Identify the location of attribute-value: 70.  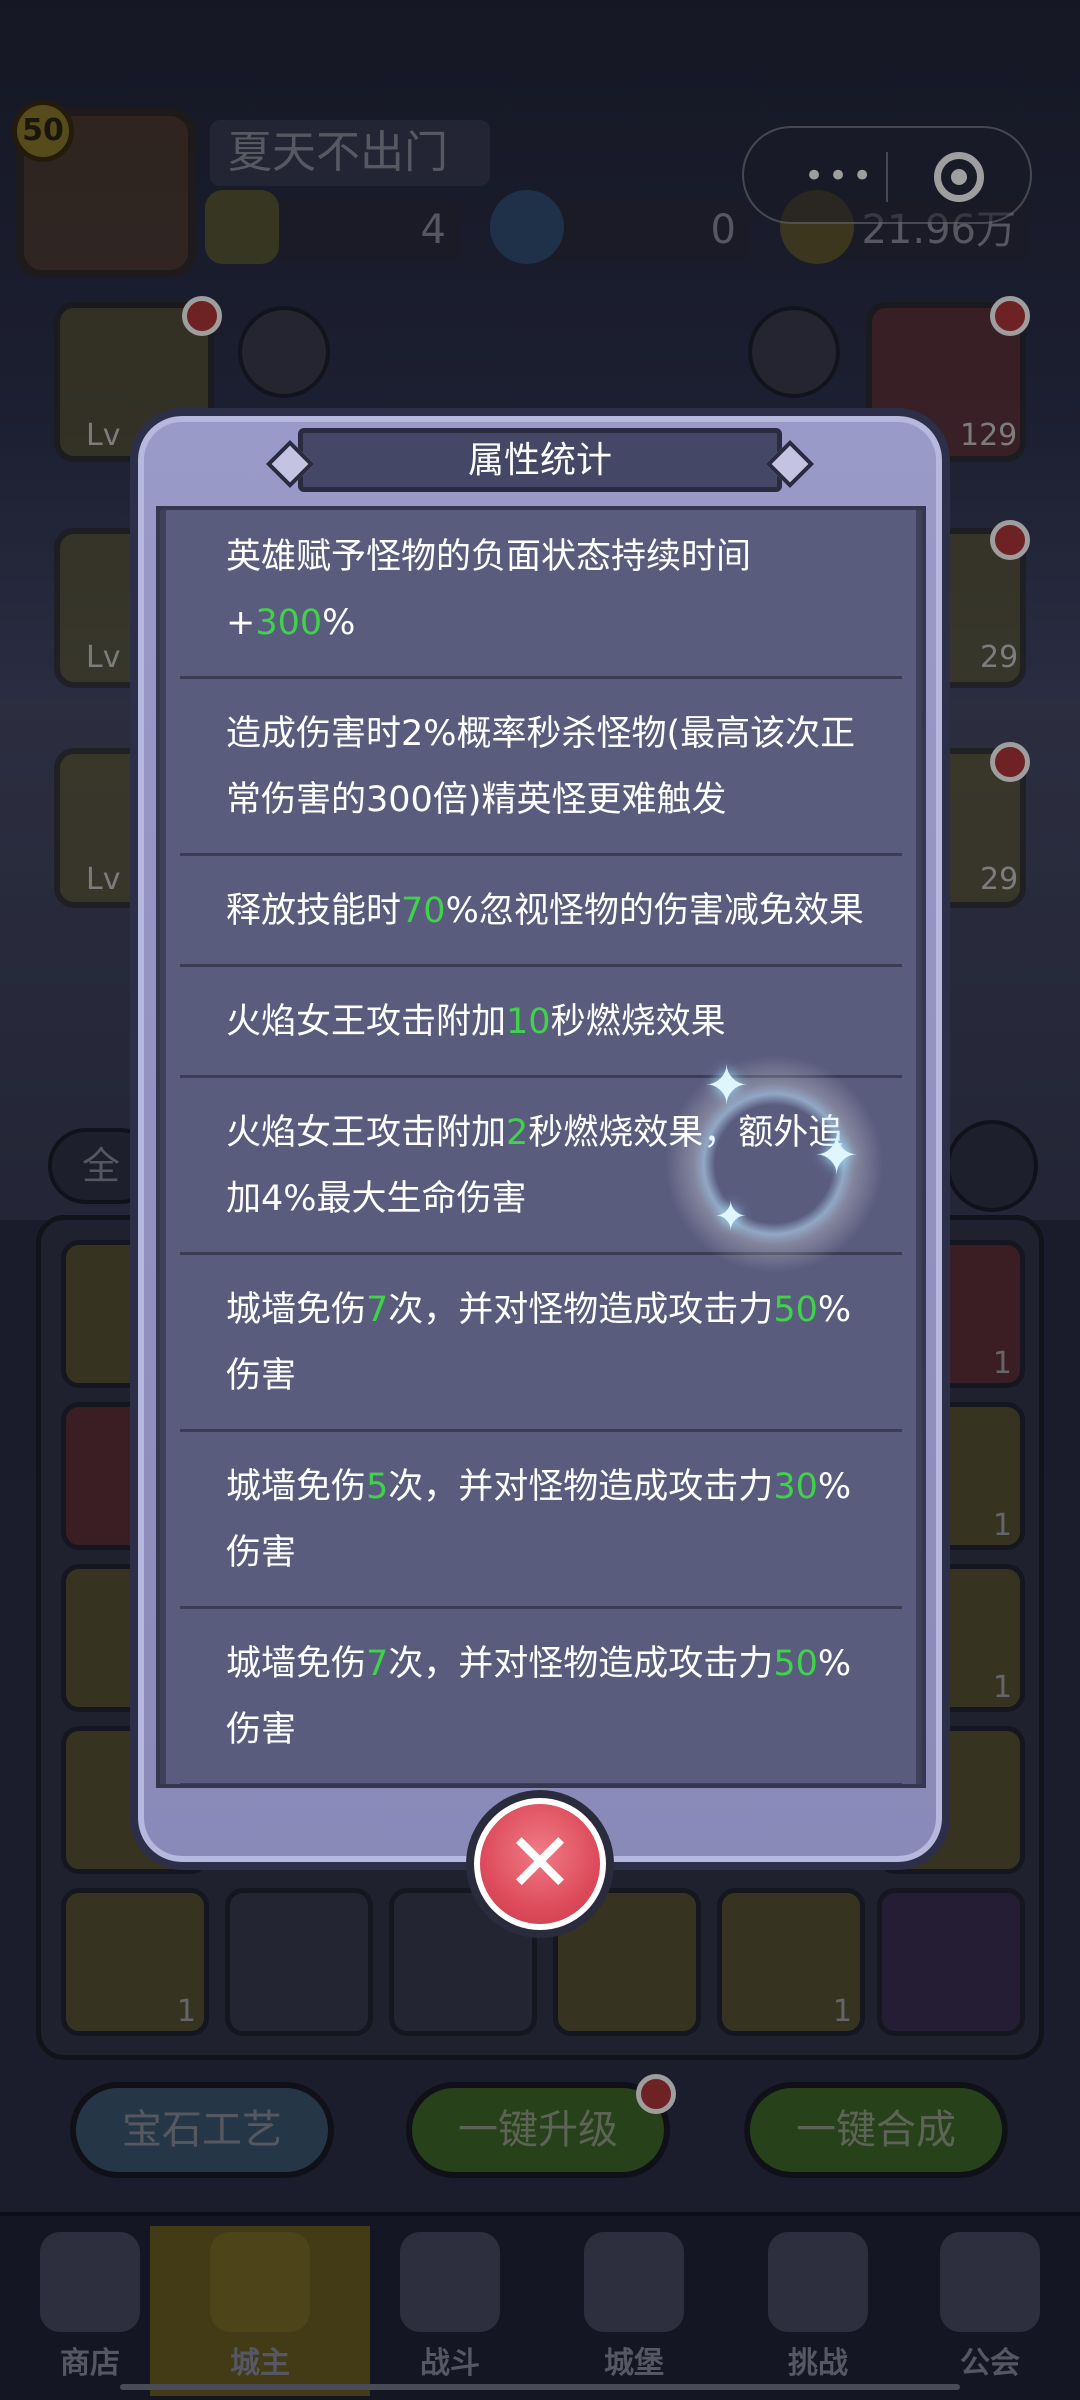
(423, 911).